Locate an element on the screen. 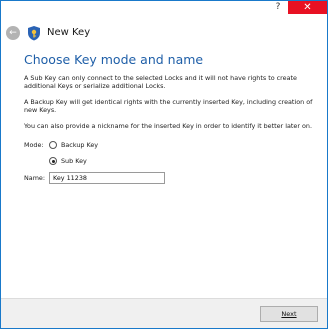  next-button-label: Next is located at coordinates (288, 314).